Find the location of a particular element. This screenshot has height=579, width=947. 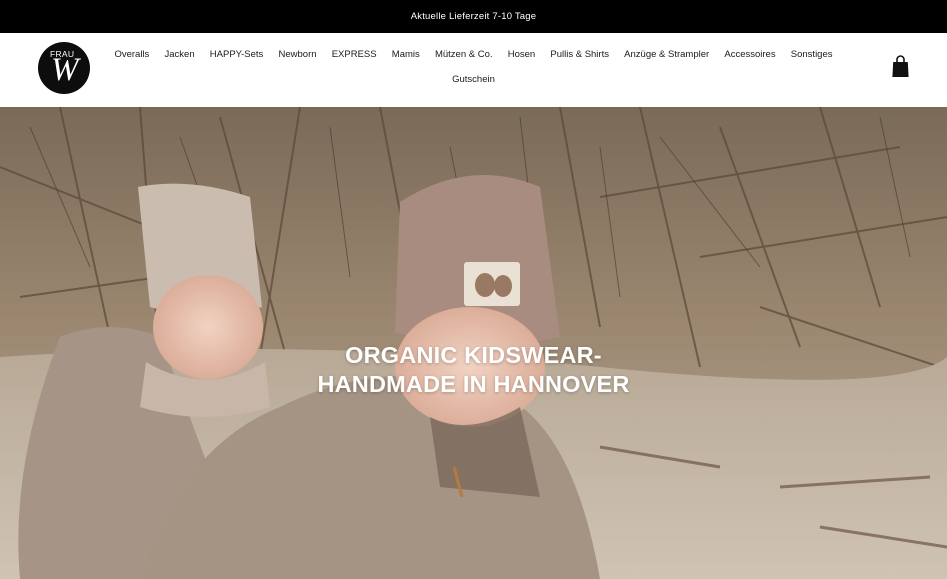

announcement-bar: Aktuelle Lieferzeit 7-10 Tage is located at coordinates (473, 16).